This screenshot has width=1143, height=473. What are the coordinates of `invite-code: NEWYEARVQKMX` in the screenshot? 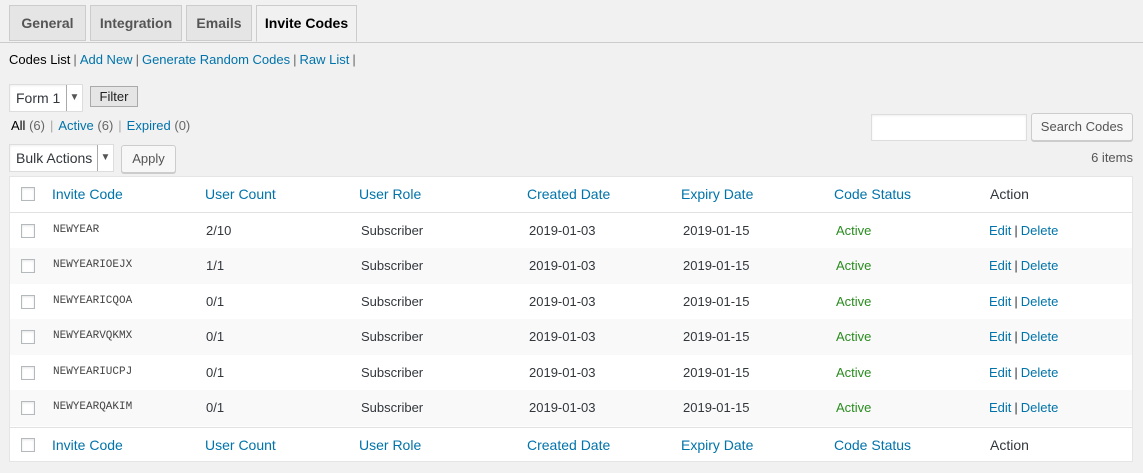 It's located at (93, 336).